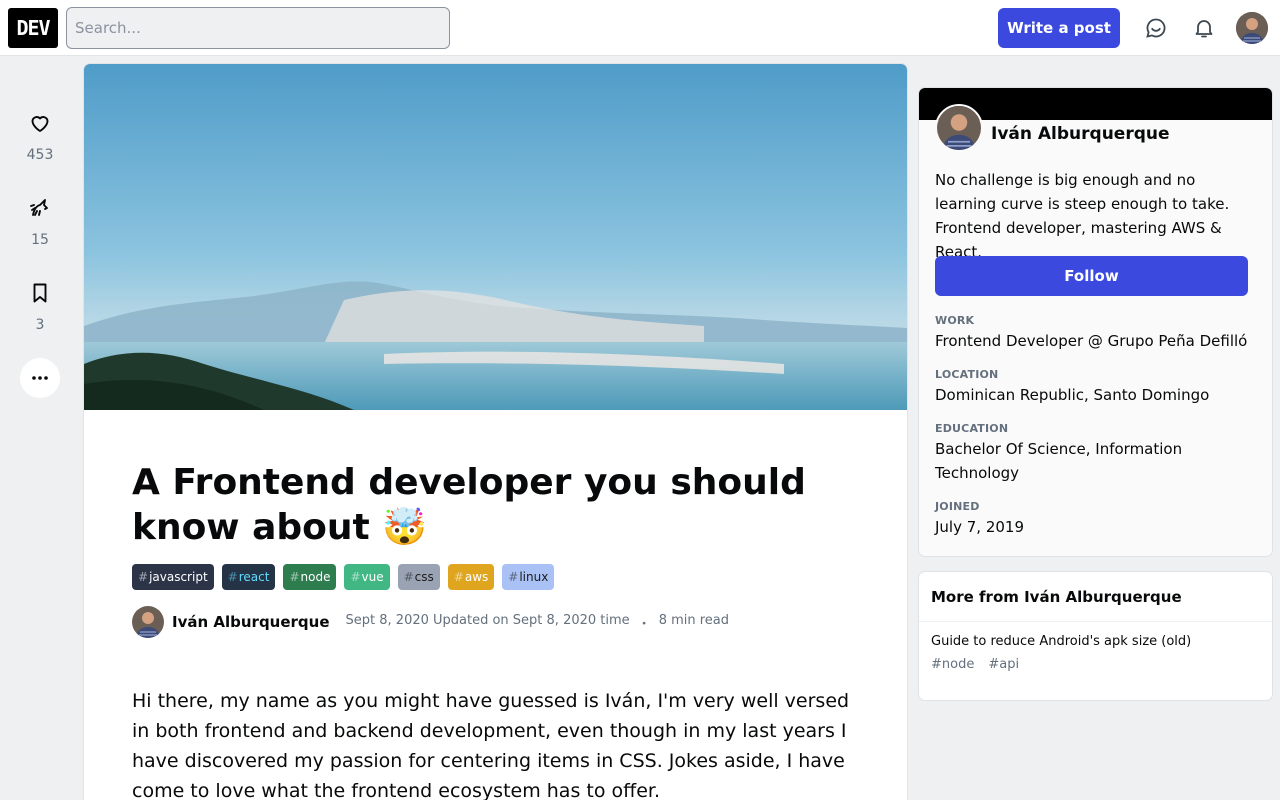 The image size is (1280, 800). Describe the element at coordinates (367, 577) in the screenshot. I see `tag-vue: # vue` at that location.